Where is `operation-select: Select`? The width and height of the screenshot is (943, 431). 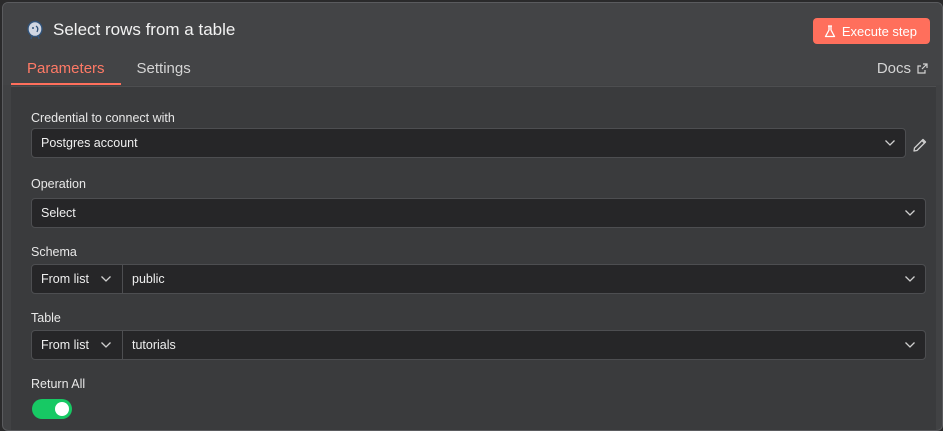
operation-select: Select is located at coordinates (478, 213).